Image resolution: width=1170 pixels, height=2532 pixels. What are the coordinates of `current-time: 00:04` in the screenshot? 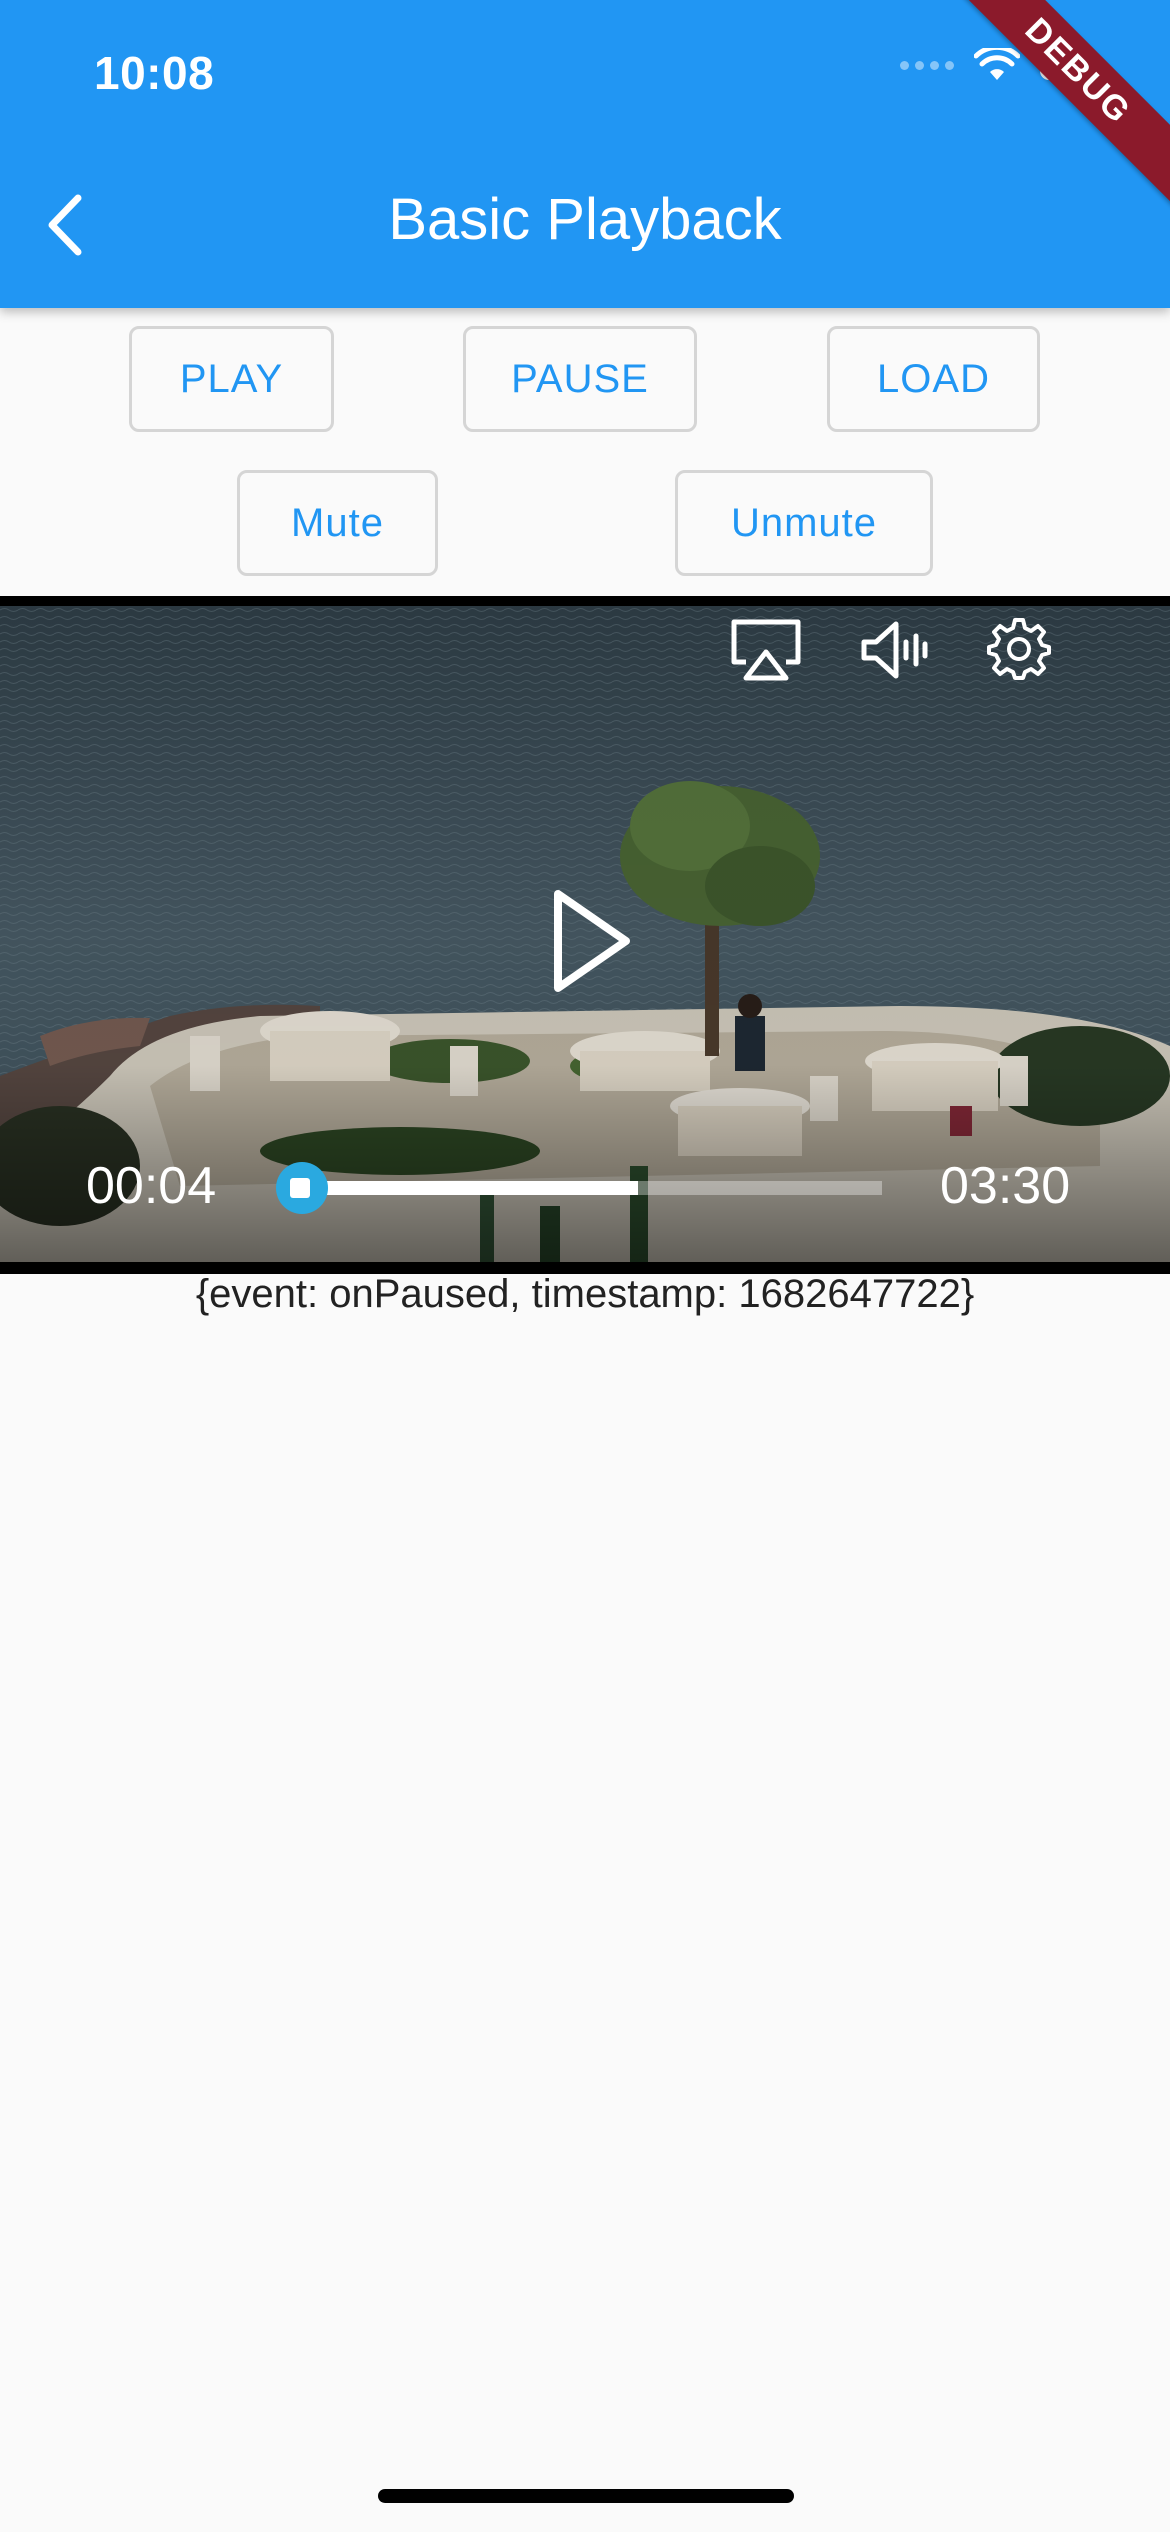 It's located at (151, 1186).